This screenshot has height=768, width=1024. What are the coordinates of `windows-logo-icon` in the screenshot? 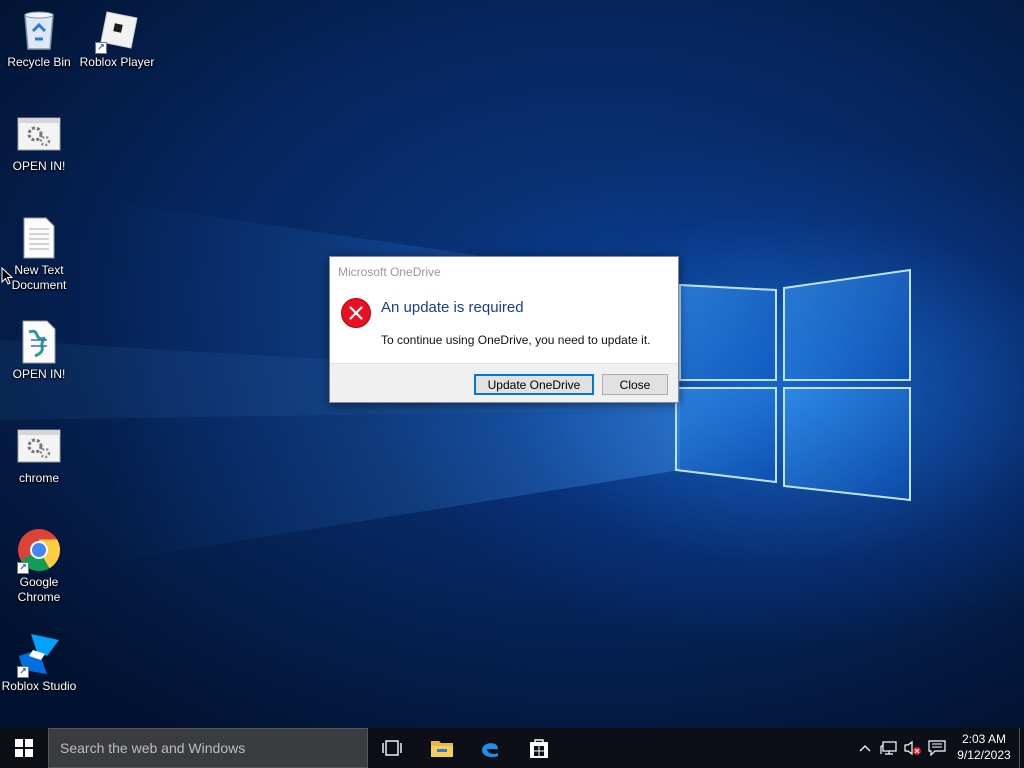 It's located at (24, 748).